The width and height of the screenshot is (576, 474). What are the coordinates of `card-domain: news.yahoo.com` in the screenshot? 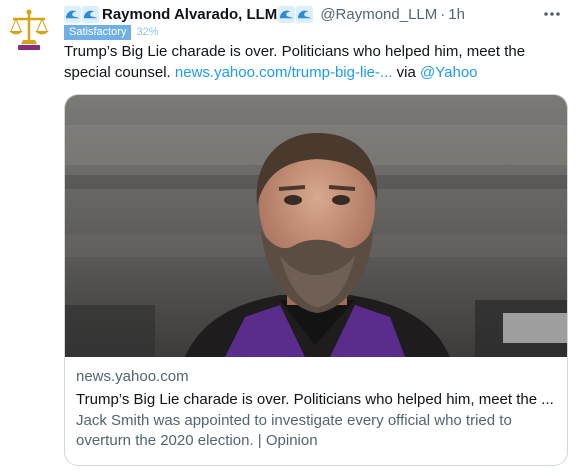 It's located at (132, 376).